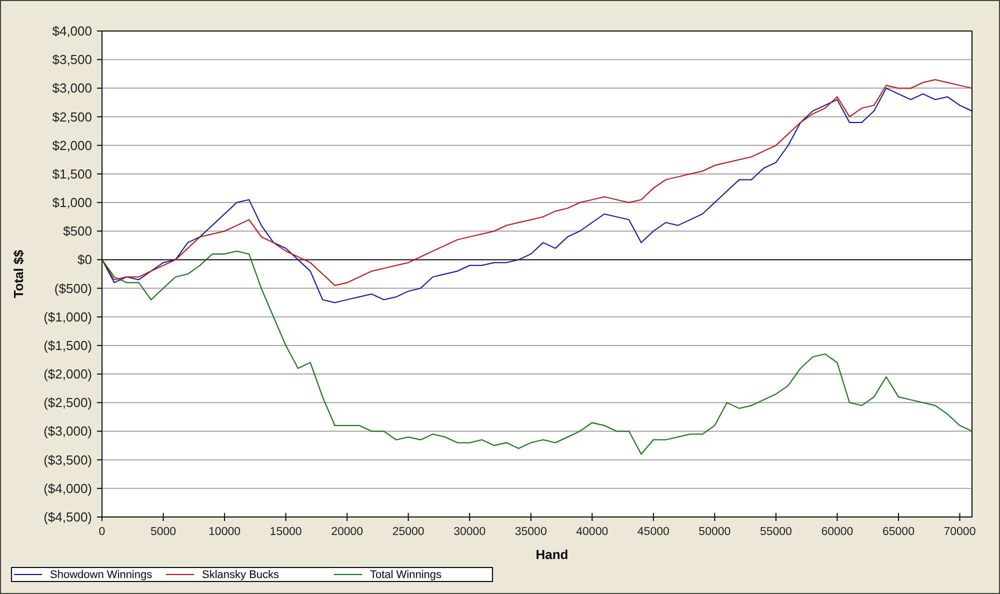 The image size is (1000, 594). Describe the element at coordinates (72, 145) in the screenshot. I see `y-tick-label: $2,000` at that location.